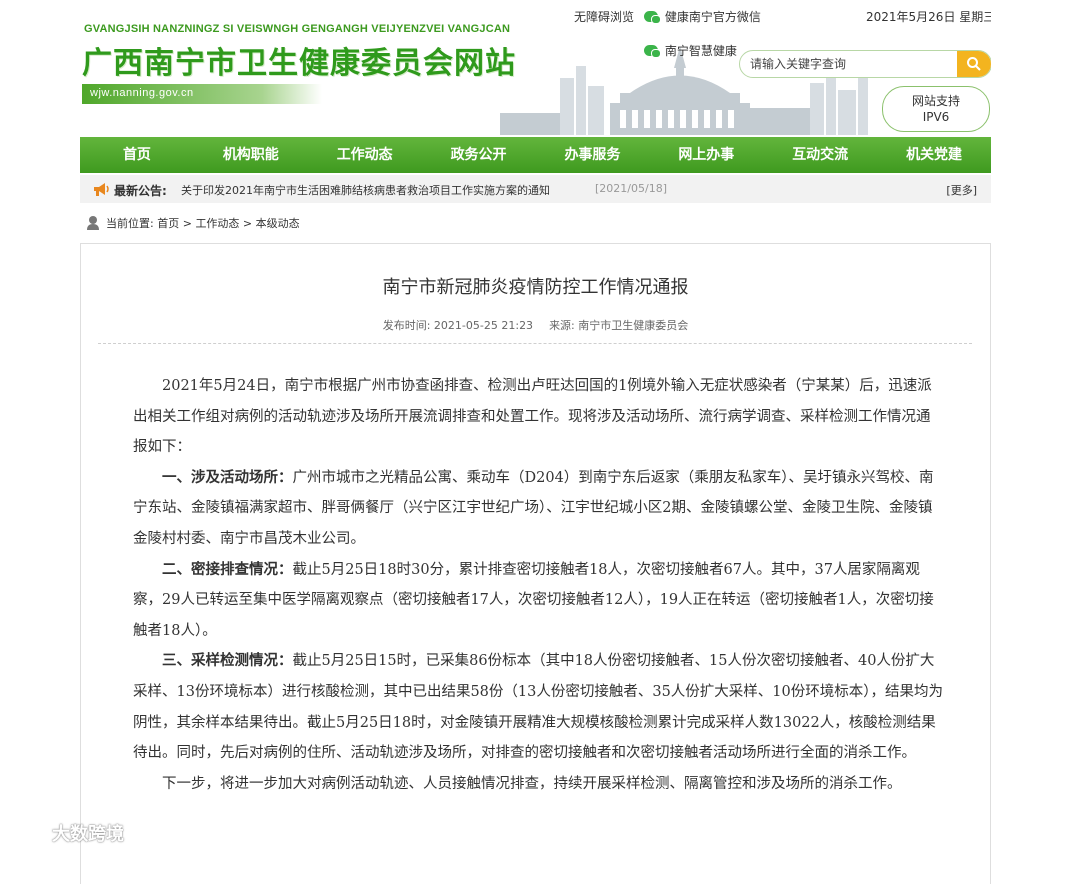  What do you see at coordinates (631, 188) in the screenshot?
I see `announcement-date: [2021/05/18]` at bounding box center [631, 188].